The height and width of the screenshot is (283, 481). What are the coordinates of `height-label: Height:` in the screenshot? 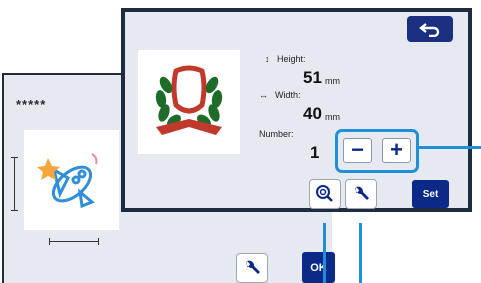 It's located at (291, 59).